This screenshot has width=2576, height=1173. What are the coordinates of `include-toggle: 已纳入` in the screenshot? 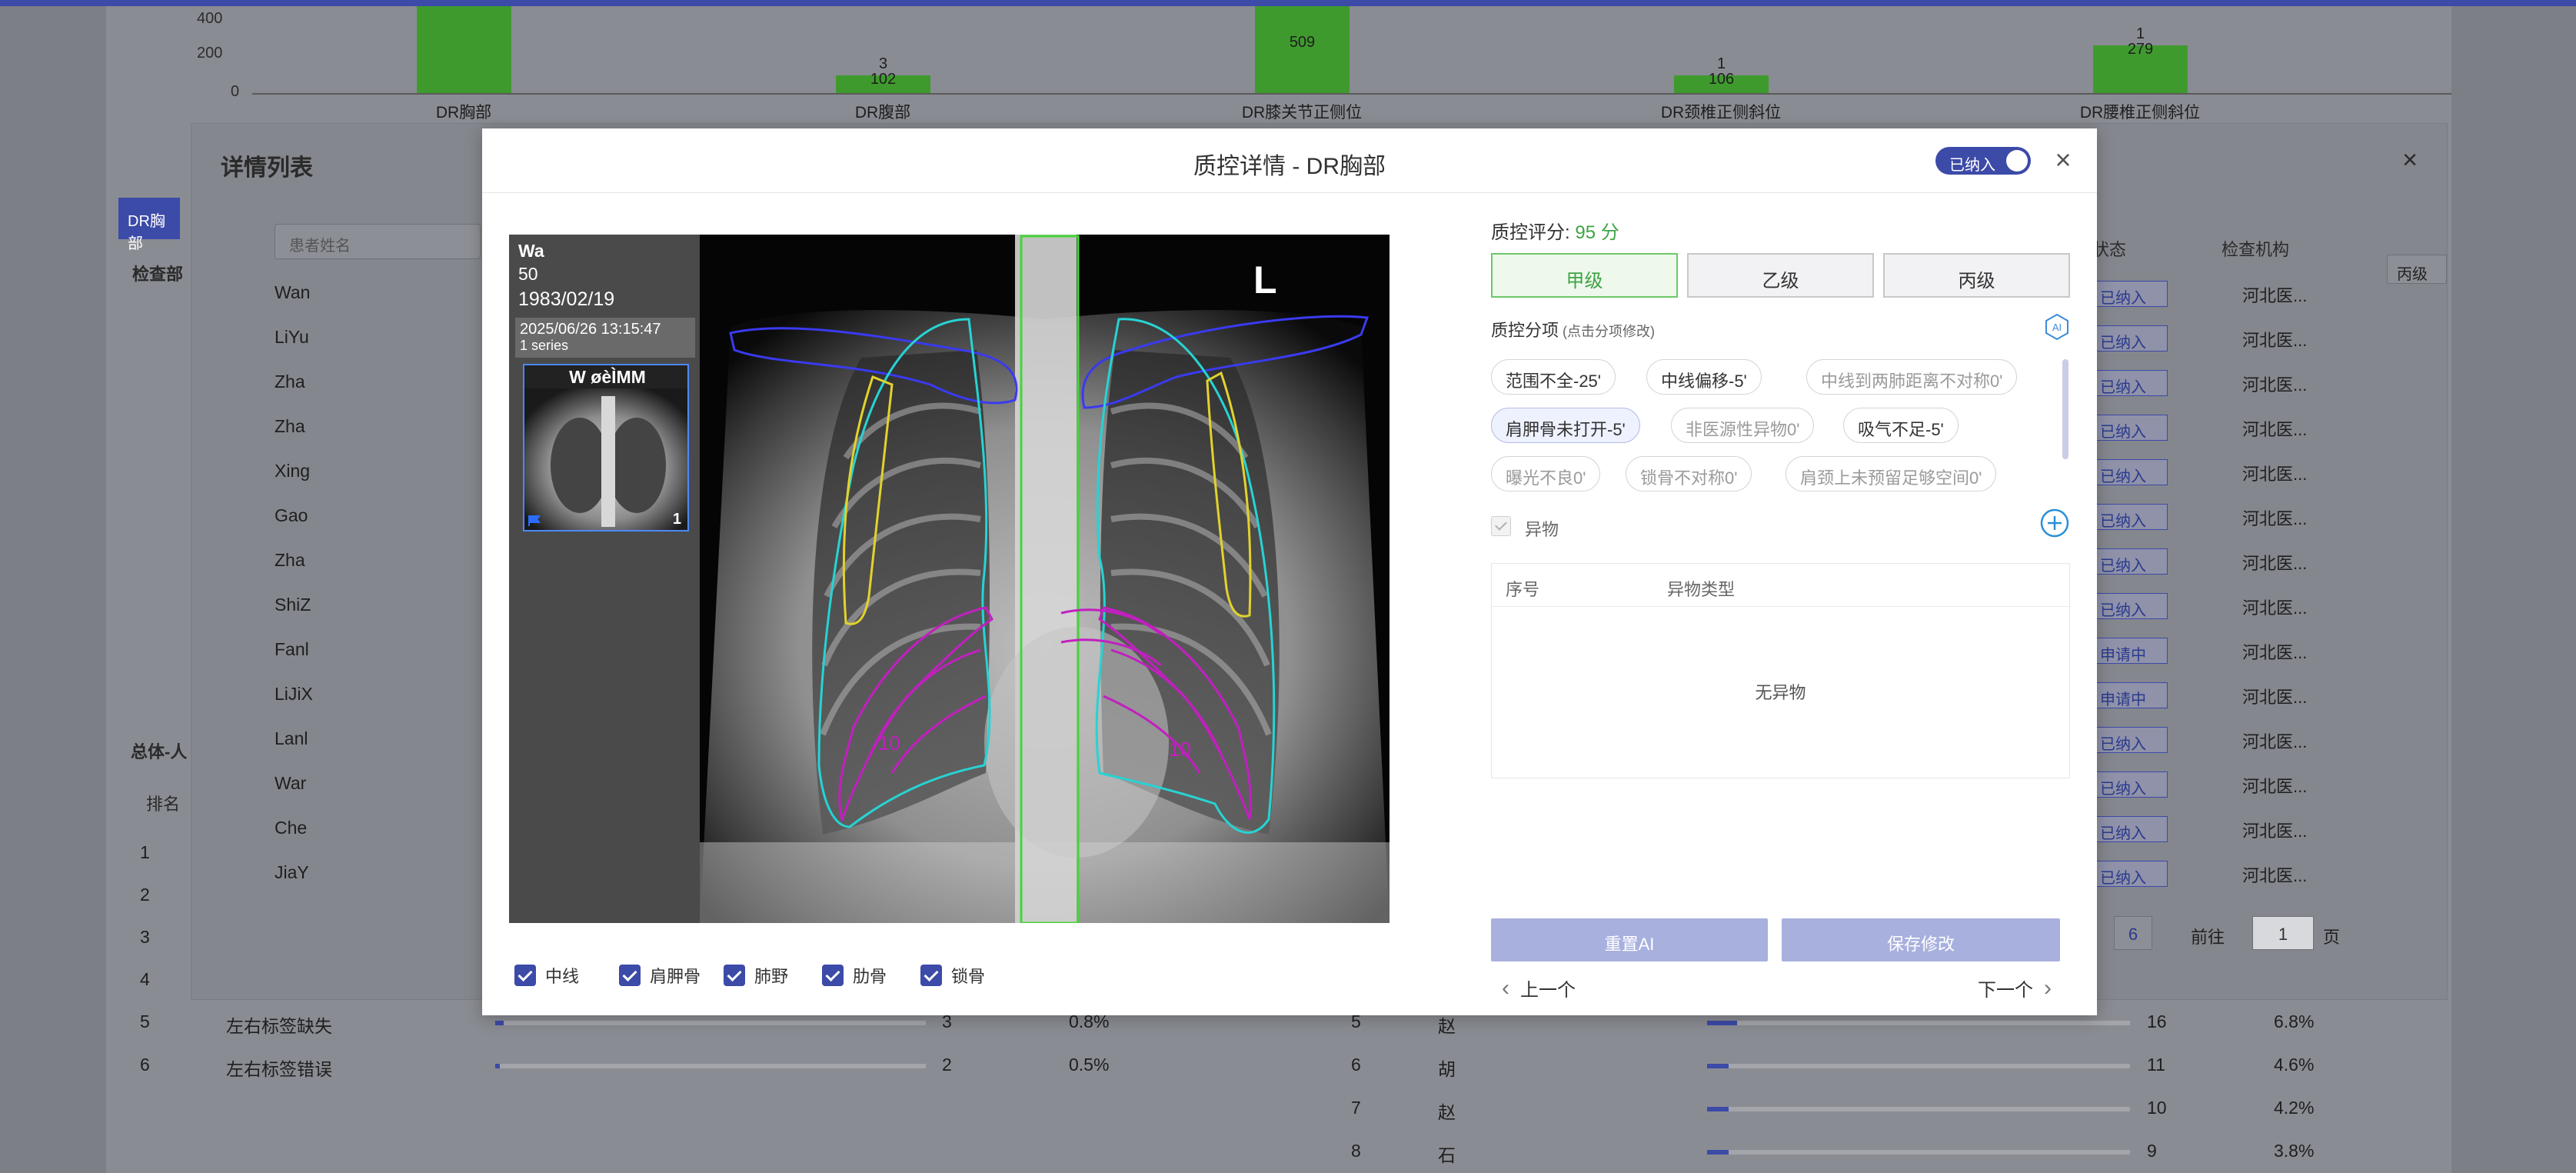 It's located at (1983, 161).